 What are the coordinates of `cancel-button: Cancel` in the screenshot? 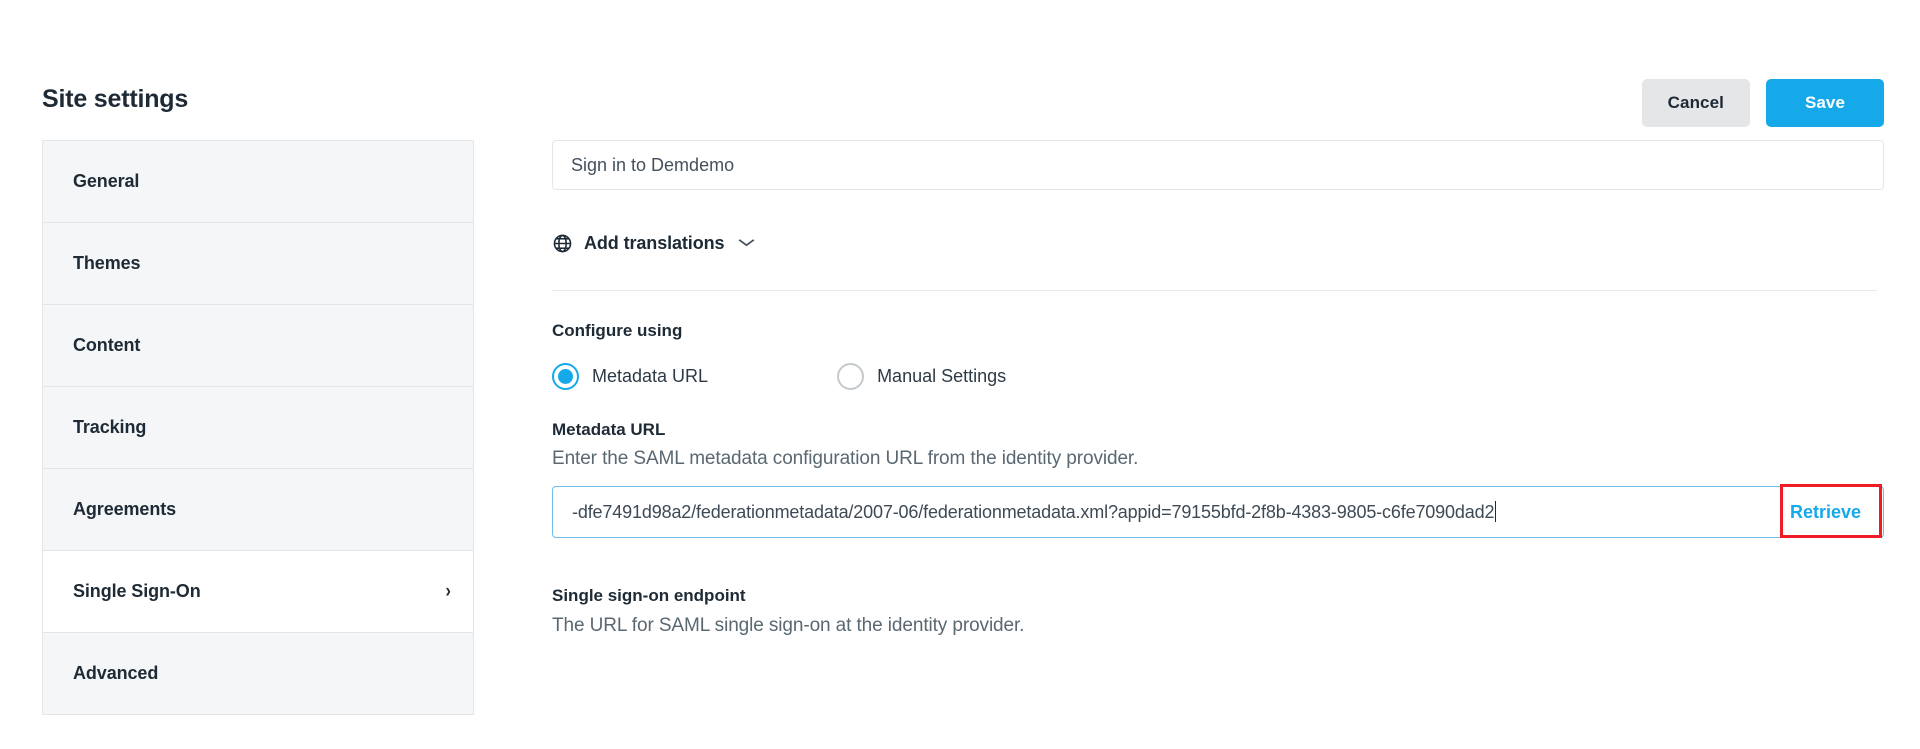 It's located at (1695, 103).